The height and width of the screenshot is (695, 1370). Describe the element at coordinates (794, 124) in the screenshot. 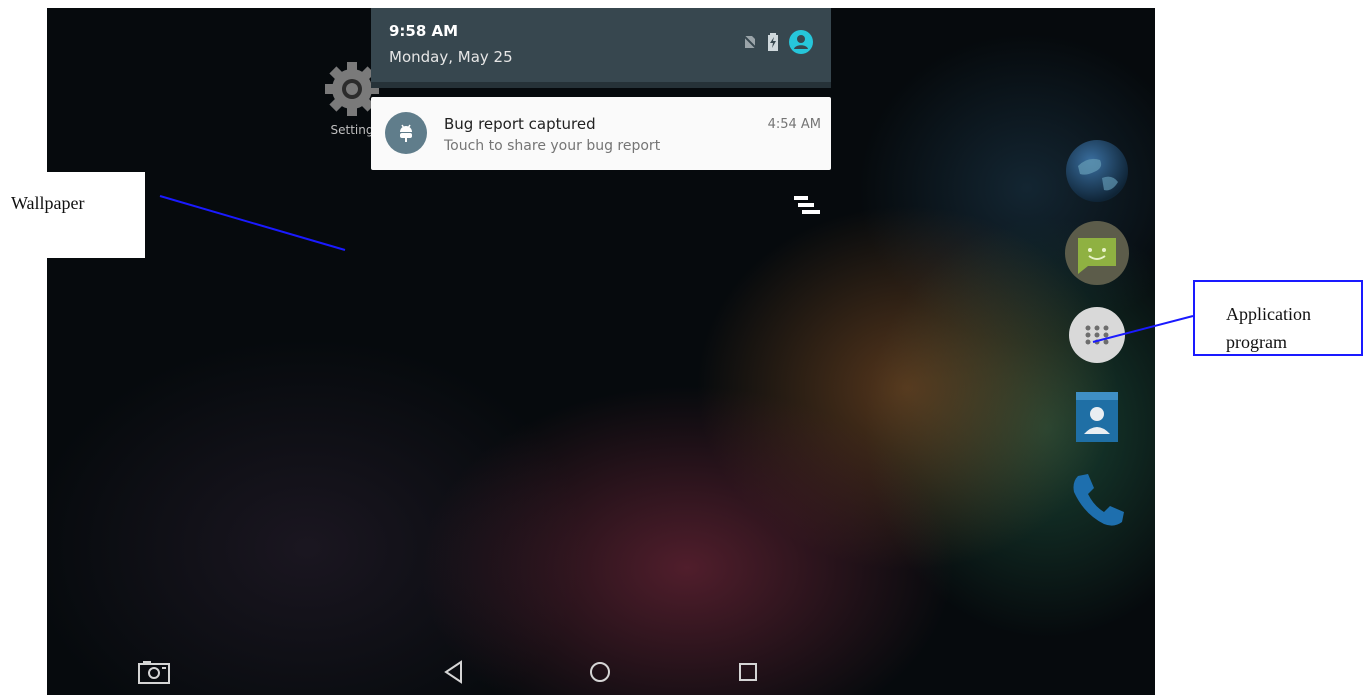

I see `notification-time: 4:54 AM` at that location.